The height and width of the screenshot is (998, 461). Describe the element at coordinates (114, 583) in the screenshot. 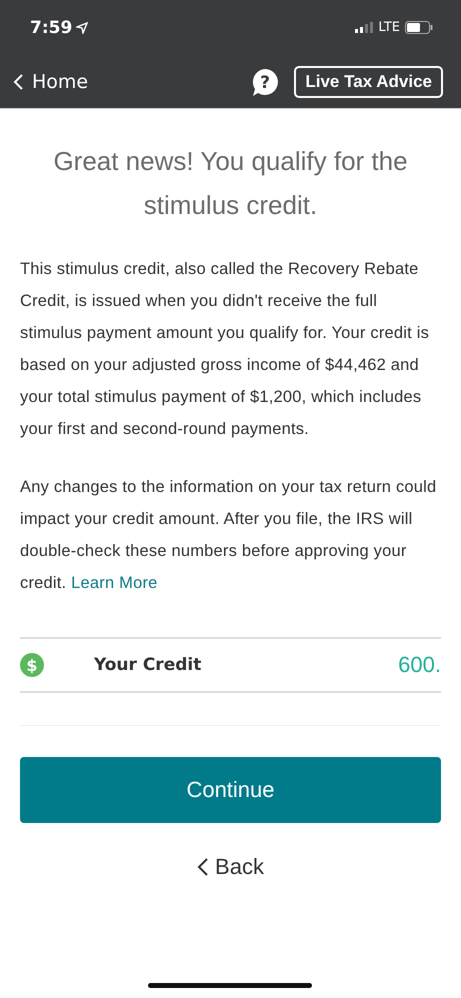

I see `learn-more-link: Learn More` at that location.